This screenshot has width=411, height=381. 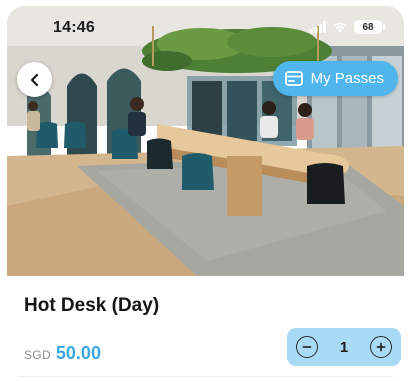 What do you see at coordinates (318, 27) in the screenshot?
I see `signal-icon` at bounding box center [318, 27].